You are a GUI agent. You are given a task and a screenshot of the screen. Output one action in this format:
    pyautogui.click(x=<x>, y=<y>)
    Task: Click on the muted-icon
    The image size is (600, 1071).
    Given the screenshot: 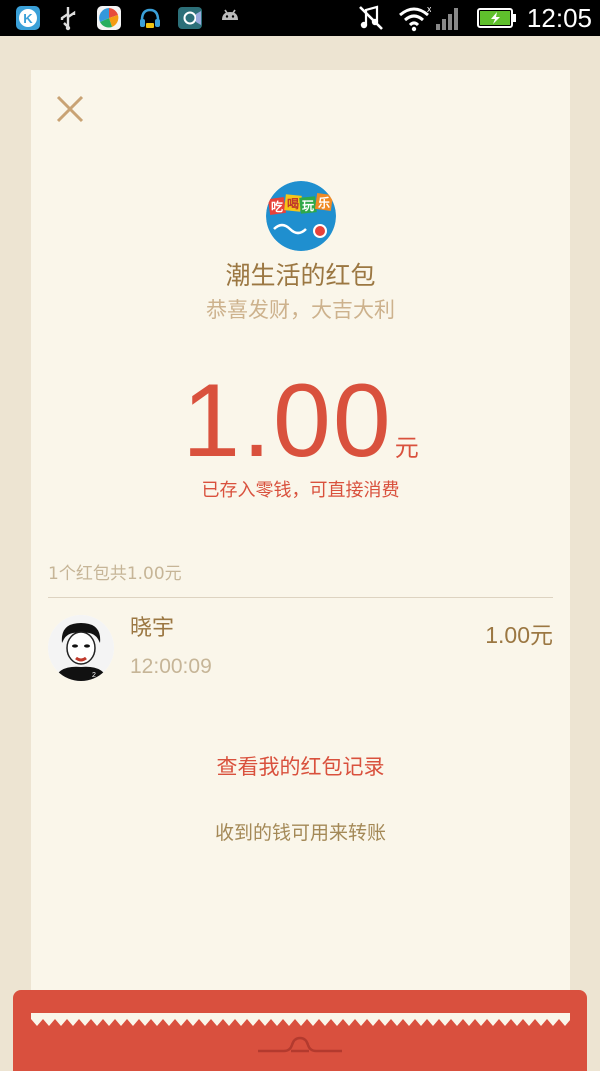 What is the action you would take?
    pyautogui.click(x=371, y=18)
    